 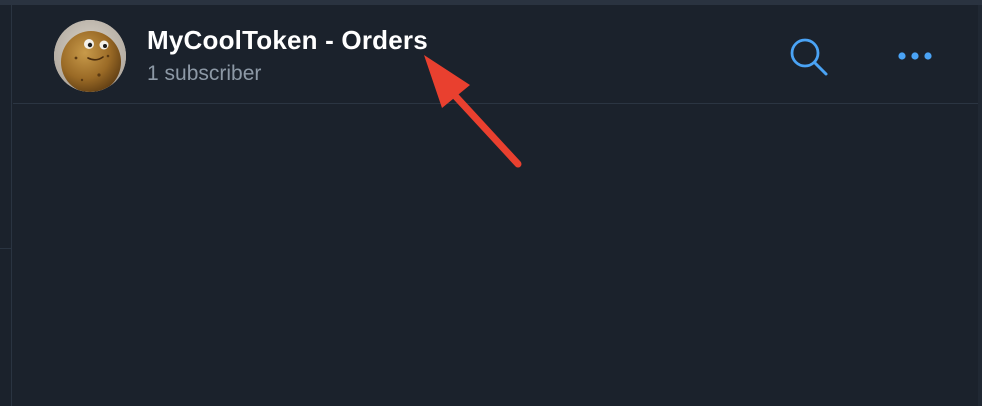 I want to click on search-icon, so click(x=809, y=57).